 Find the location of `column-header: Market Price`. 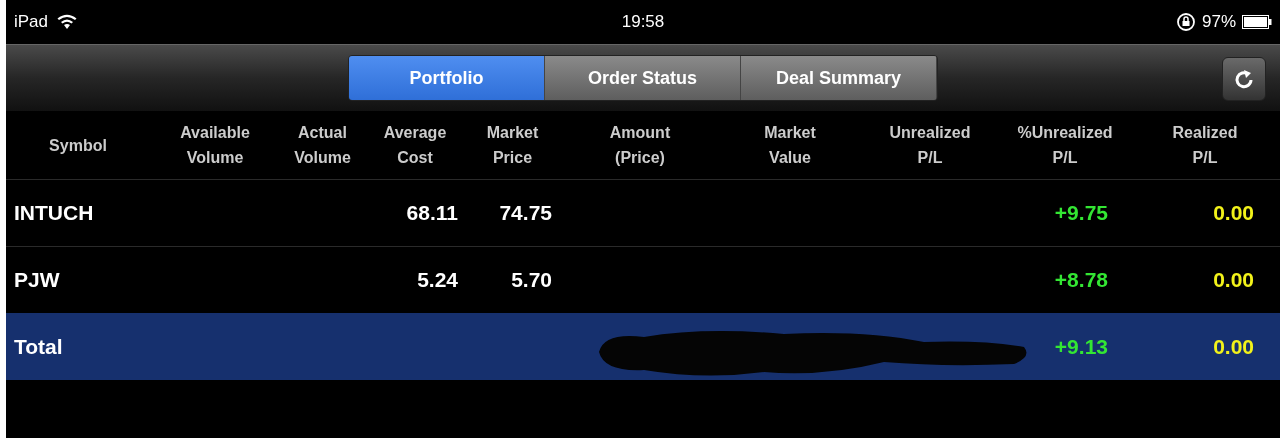

column-header: Market Price is located at coordinates (512, 145).